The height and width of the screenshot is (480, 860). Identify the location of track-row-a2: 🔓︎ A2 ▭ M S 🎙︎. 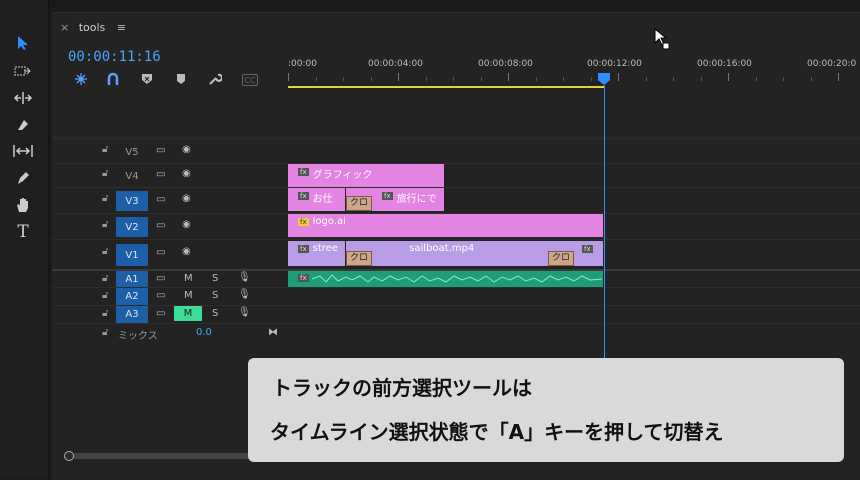
(456, 296).